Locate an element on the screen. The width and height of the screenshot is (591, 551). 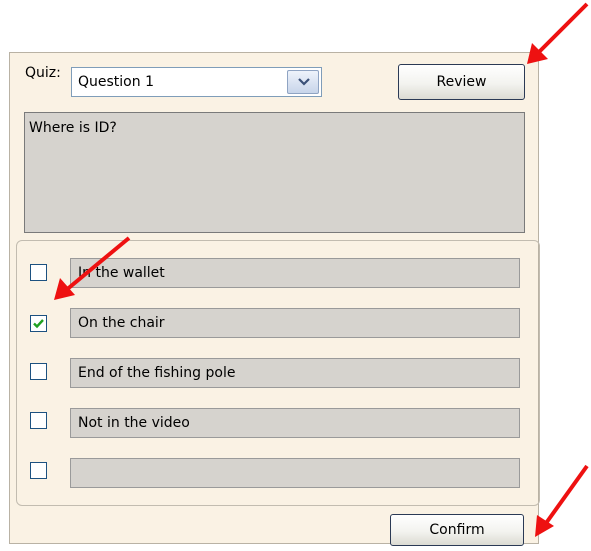
review-button-label: Review is located at coordinates (461, 82).